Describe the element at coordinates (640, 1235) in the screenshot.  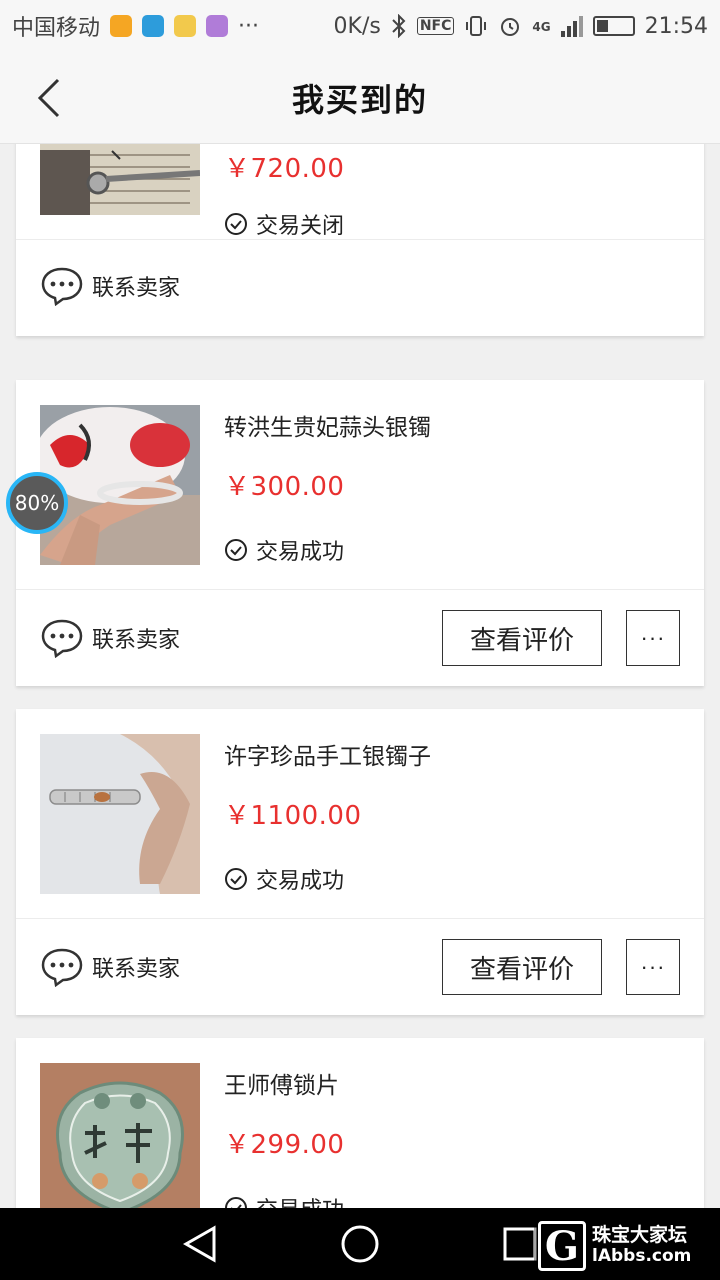
I see `watermark-cn-text: 珠宝大家坛` at that location.